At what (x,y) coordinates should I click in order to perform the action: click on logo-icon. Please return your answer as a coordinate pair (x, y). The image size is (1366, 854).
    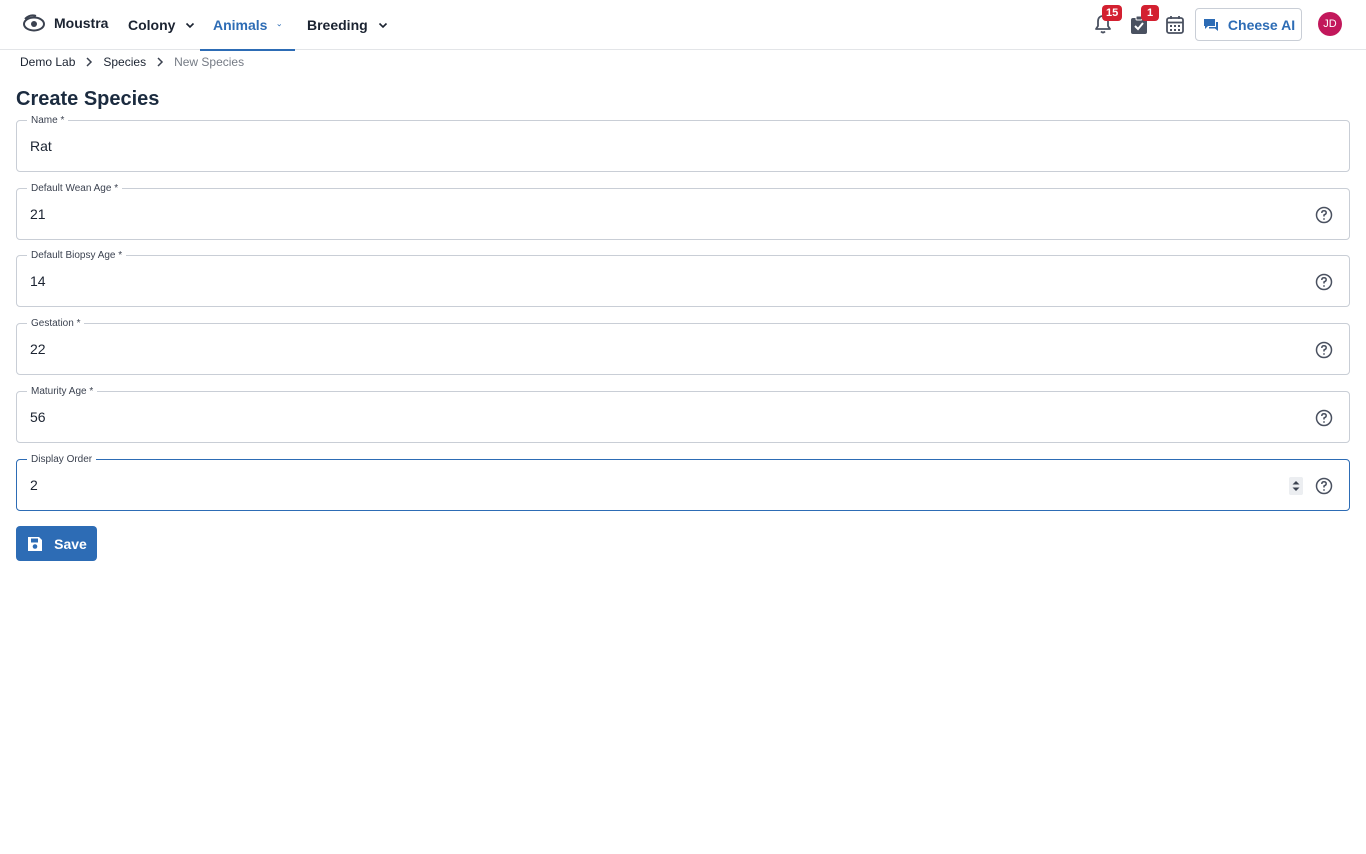
    Looking at the image, I should click on (34, 23).